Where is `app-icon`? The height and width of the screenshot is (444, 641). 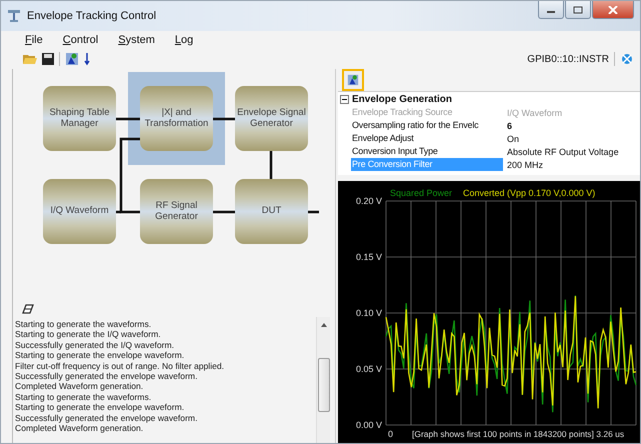
app-icon is located at coordinates (14, 16).